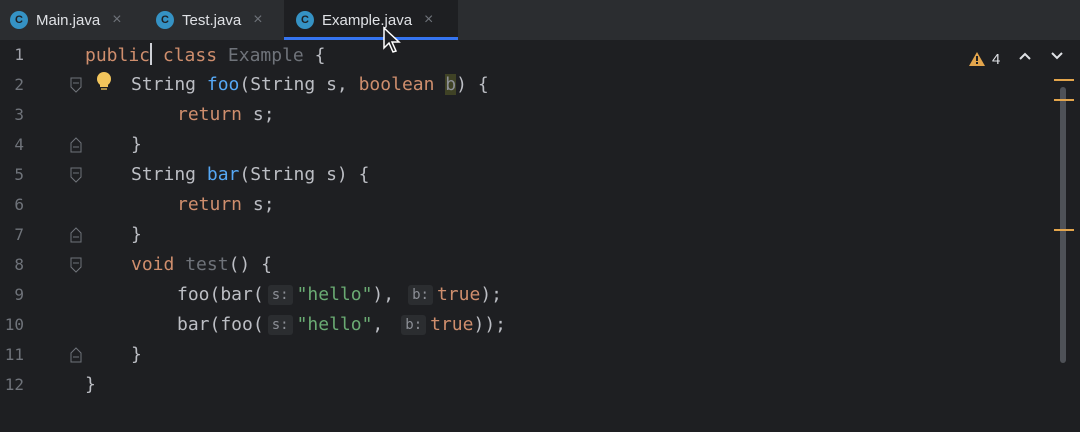 Image resolution: width=1080 pixels, height=432 pixels. I want to click on keyword: public, so click(118, 55).